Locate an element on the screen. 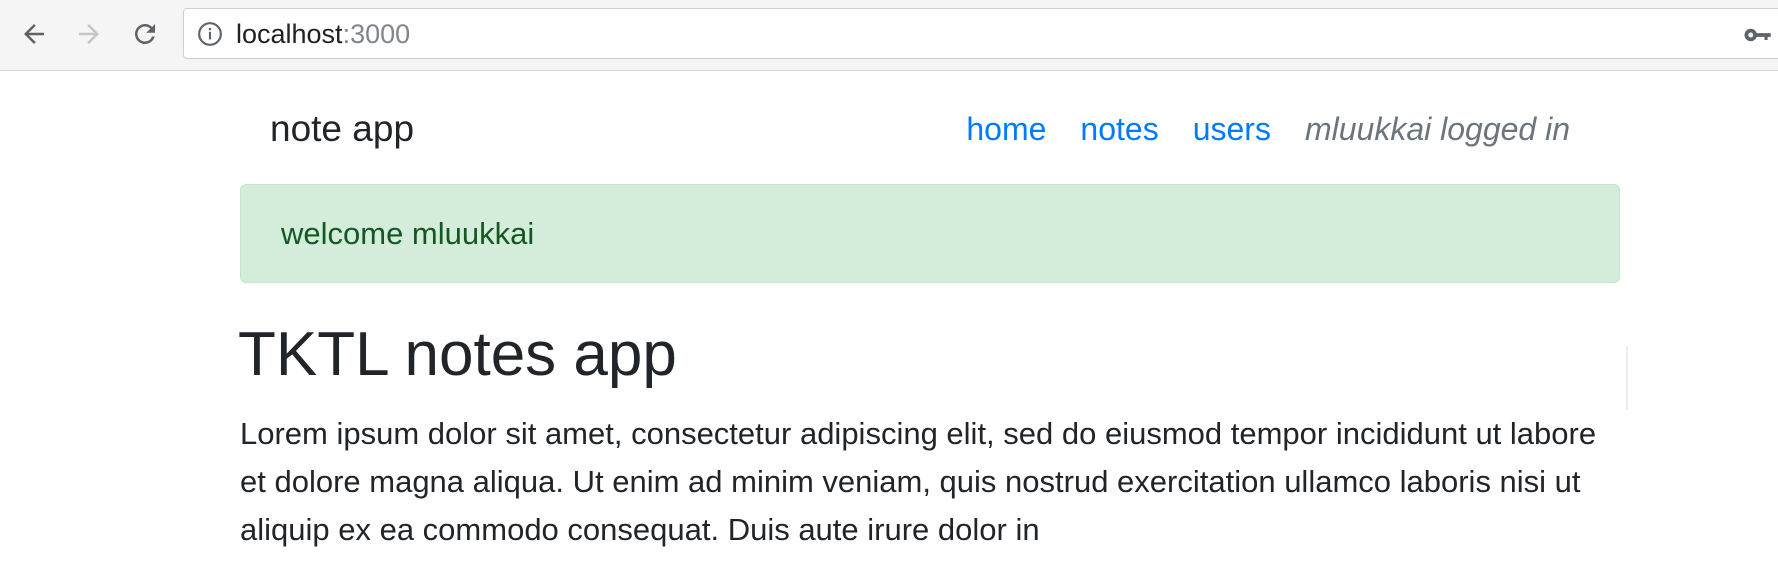 Image resolution: width=1778 pixels, height=562 pixels. nav-links: home notes users mluukkai logged in is located at coordinates (1268, 129).